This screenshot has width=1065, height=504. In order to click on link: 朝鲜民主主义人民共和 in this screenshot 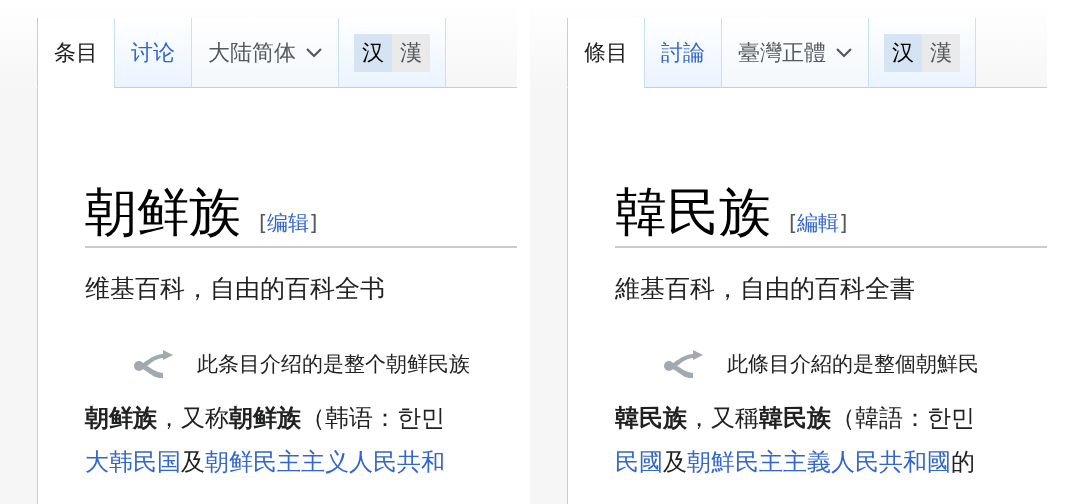, I will do `click(325, 462)`.